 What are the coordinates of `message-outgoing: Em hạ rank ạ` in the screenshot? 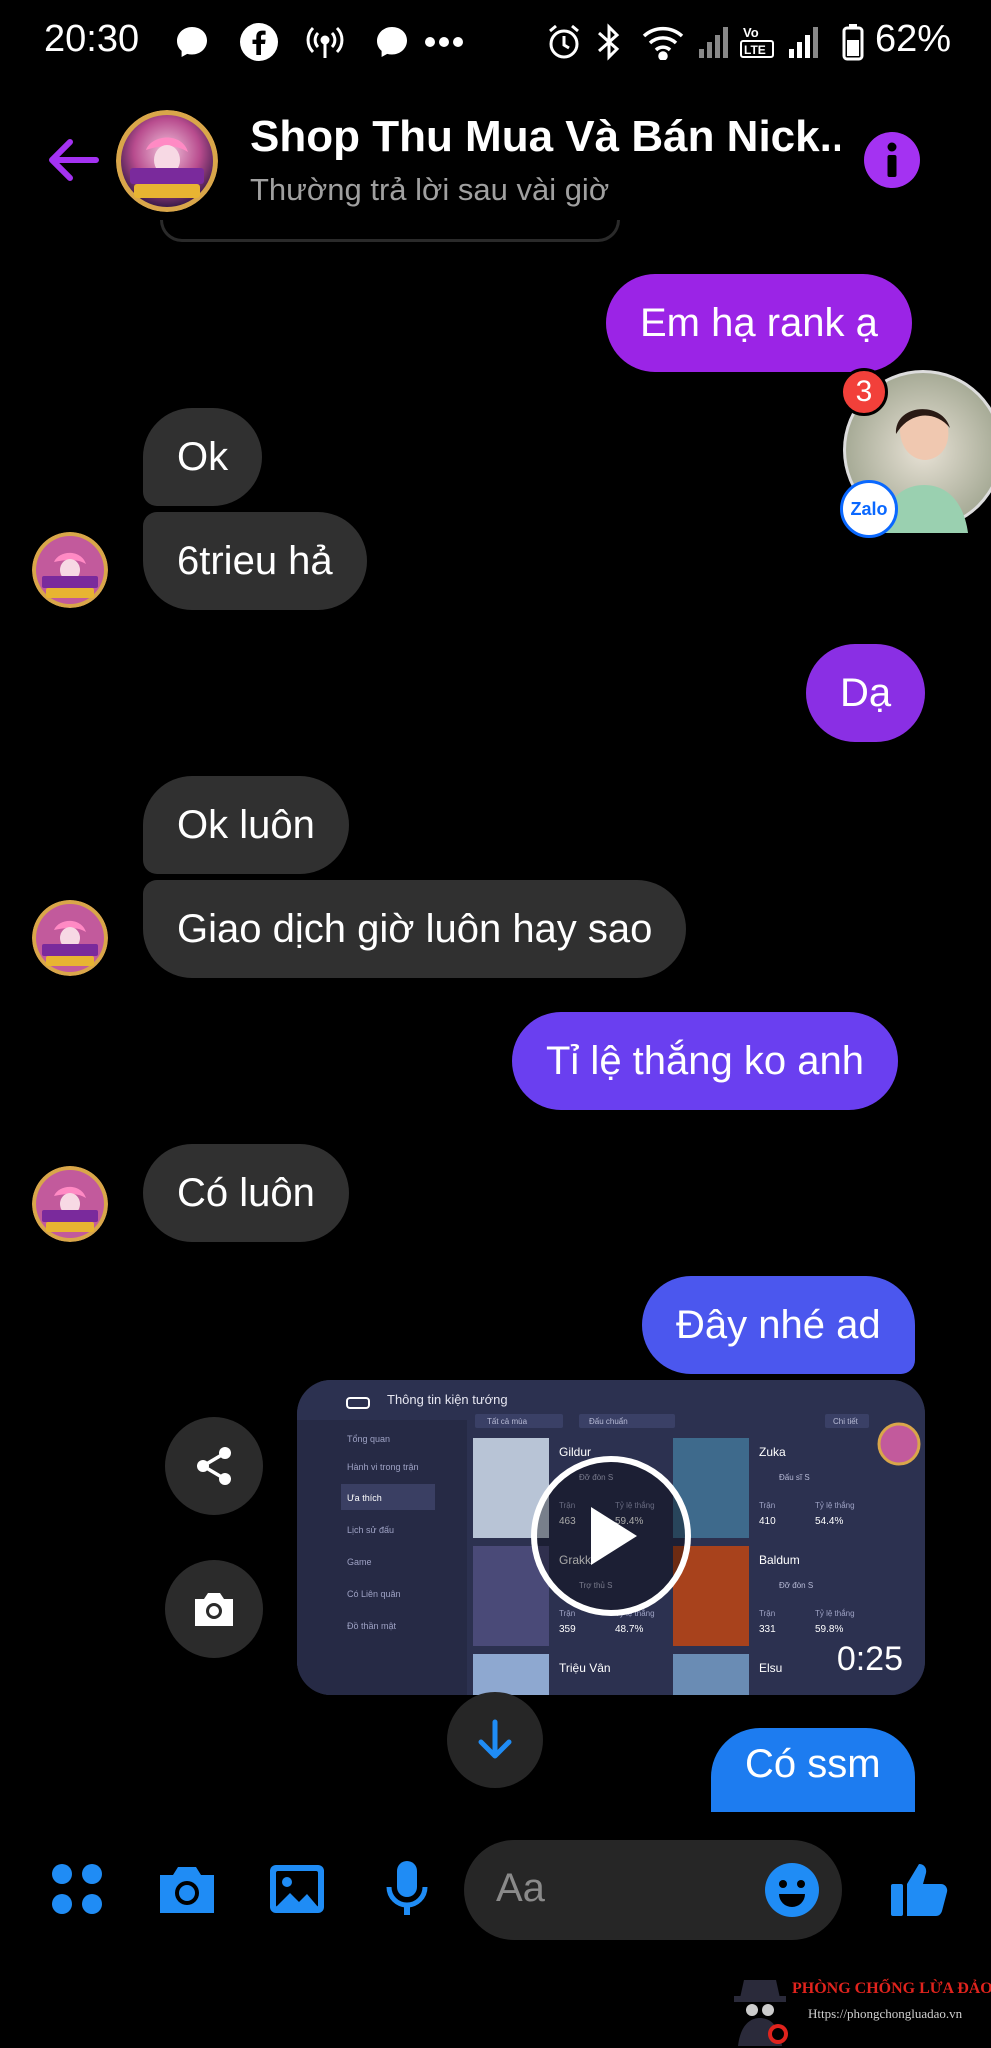 It's located at (759, 323).